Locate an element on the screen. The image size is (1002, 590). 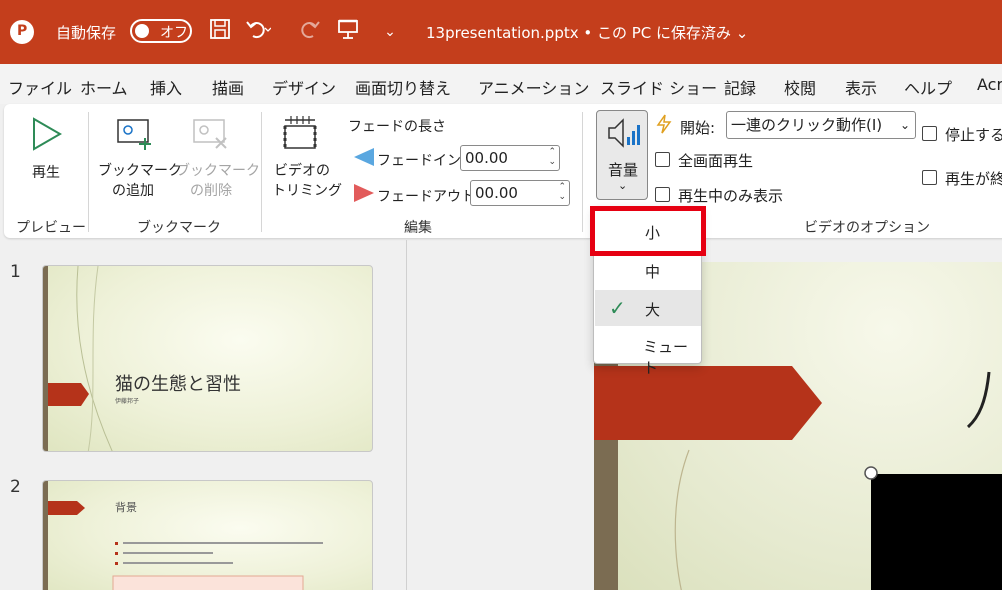
autosave-label: 自動保存 is located at coordinates (86, 33).